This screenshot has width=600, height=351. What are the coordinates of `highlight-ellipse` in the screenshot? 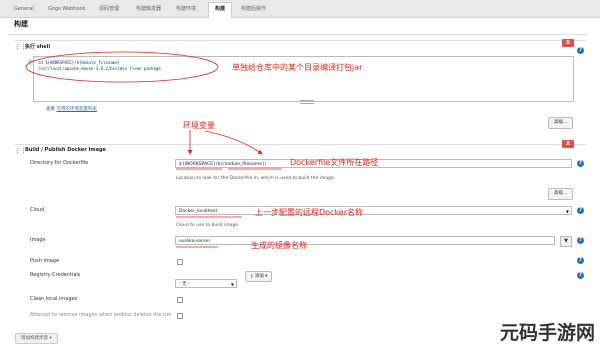 It's located at (122, 67).